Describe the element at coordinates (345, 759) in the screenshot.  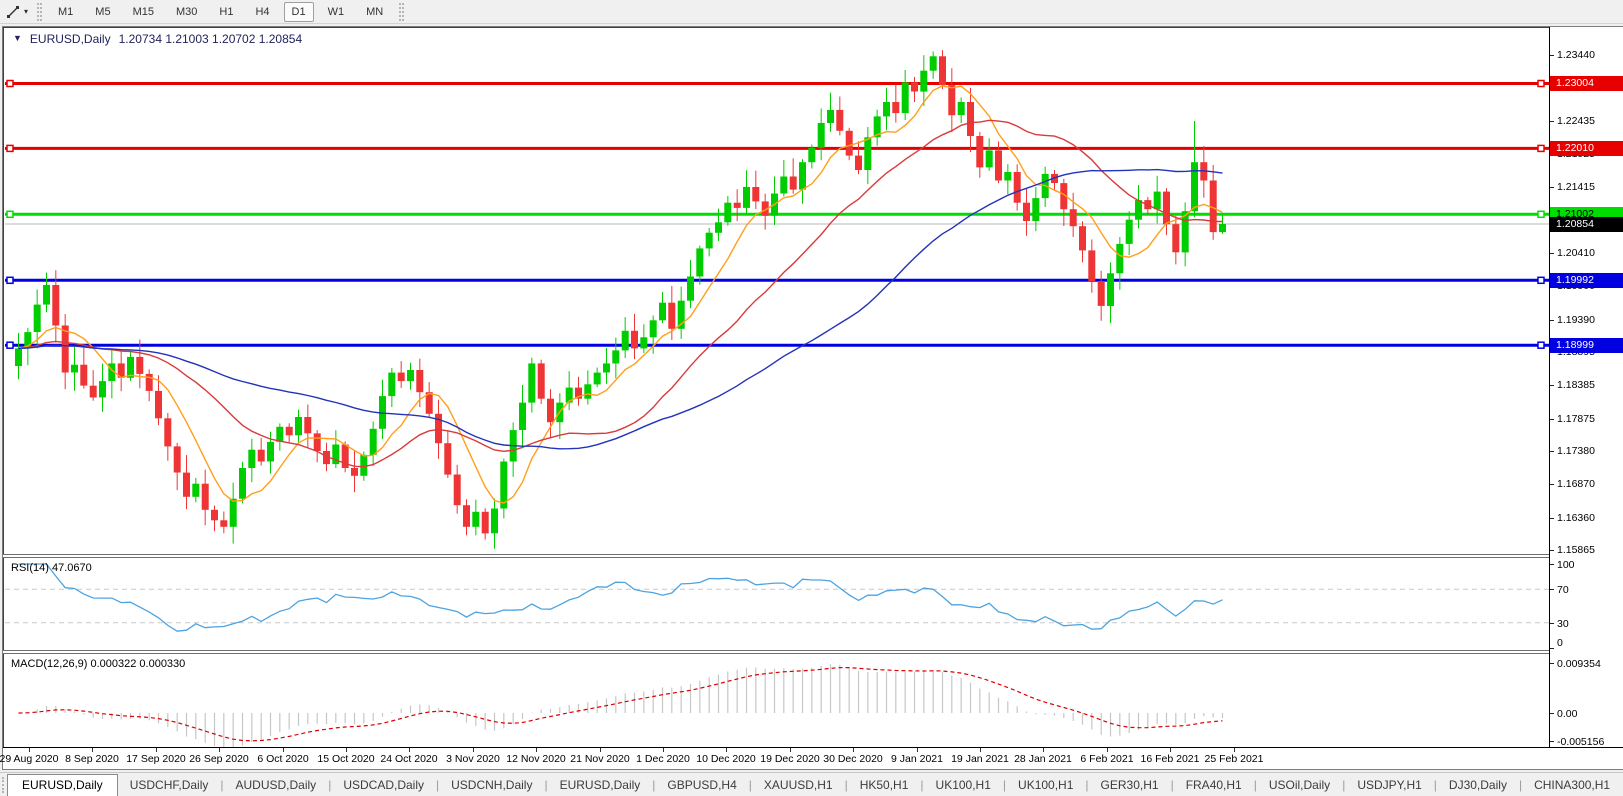
I see `date-label: 15 Oct 2020` at that location.